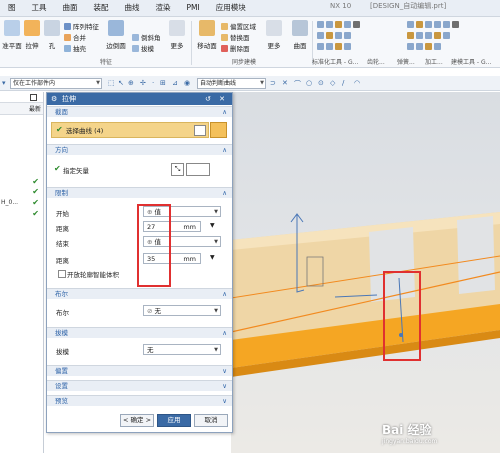  Describe the element at coordinates (300, 35) in the screenshot. I see `surface-button: 曲面` at that location.